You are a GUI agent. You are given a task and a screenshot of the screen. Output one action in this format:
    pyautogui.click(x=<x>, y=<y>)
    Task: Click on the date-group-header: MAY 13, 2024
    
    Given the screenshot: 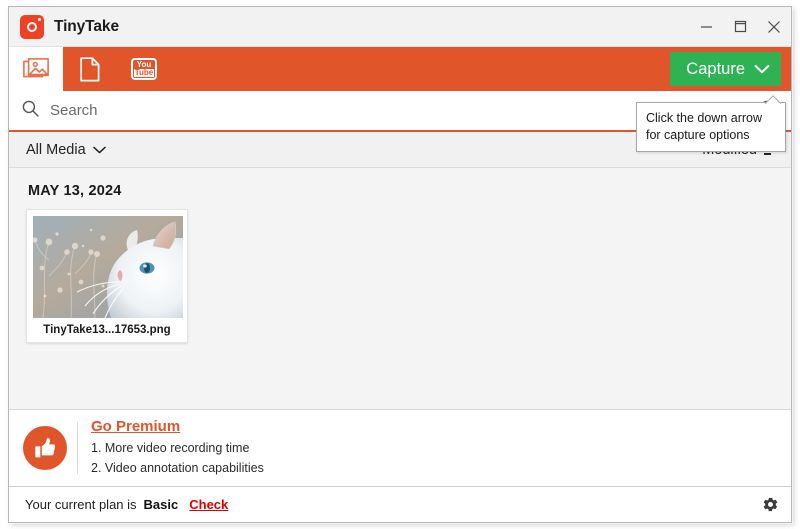 What is the action you would take?
    pyautogui.click(x=75, y=191)
    